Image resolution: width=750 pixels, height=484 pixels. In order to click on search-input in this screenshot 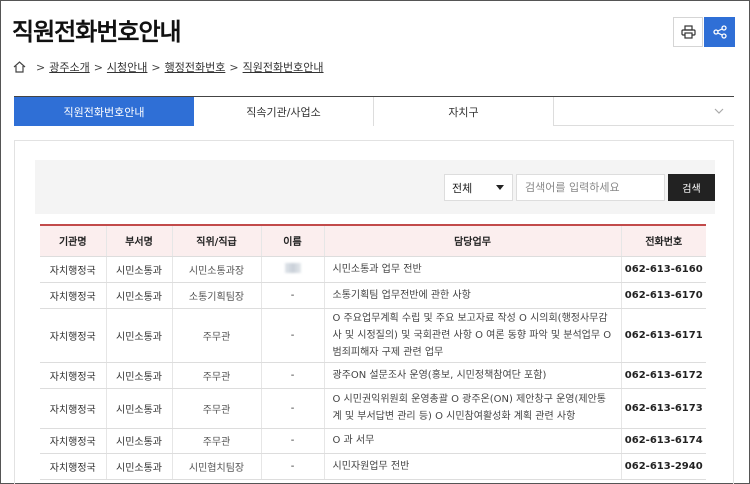, I will do `click(590, 187)`.